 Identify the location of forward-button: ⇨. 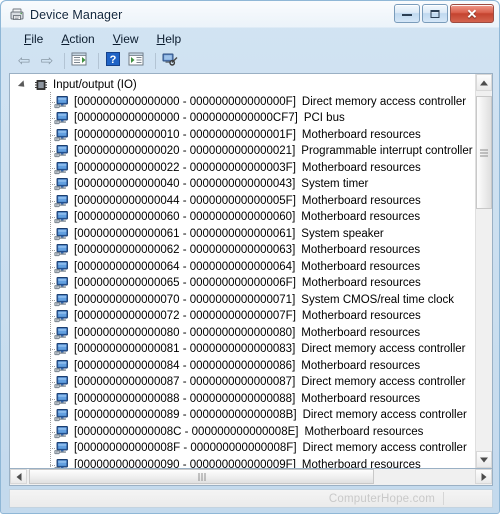
(47, 61).